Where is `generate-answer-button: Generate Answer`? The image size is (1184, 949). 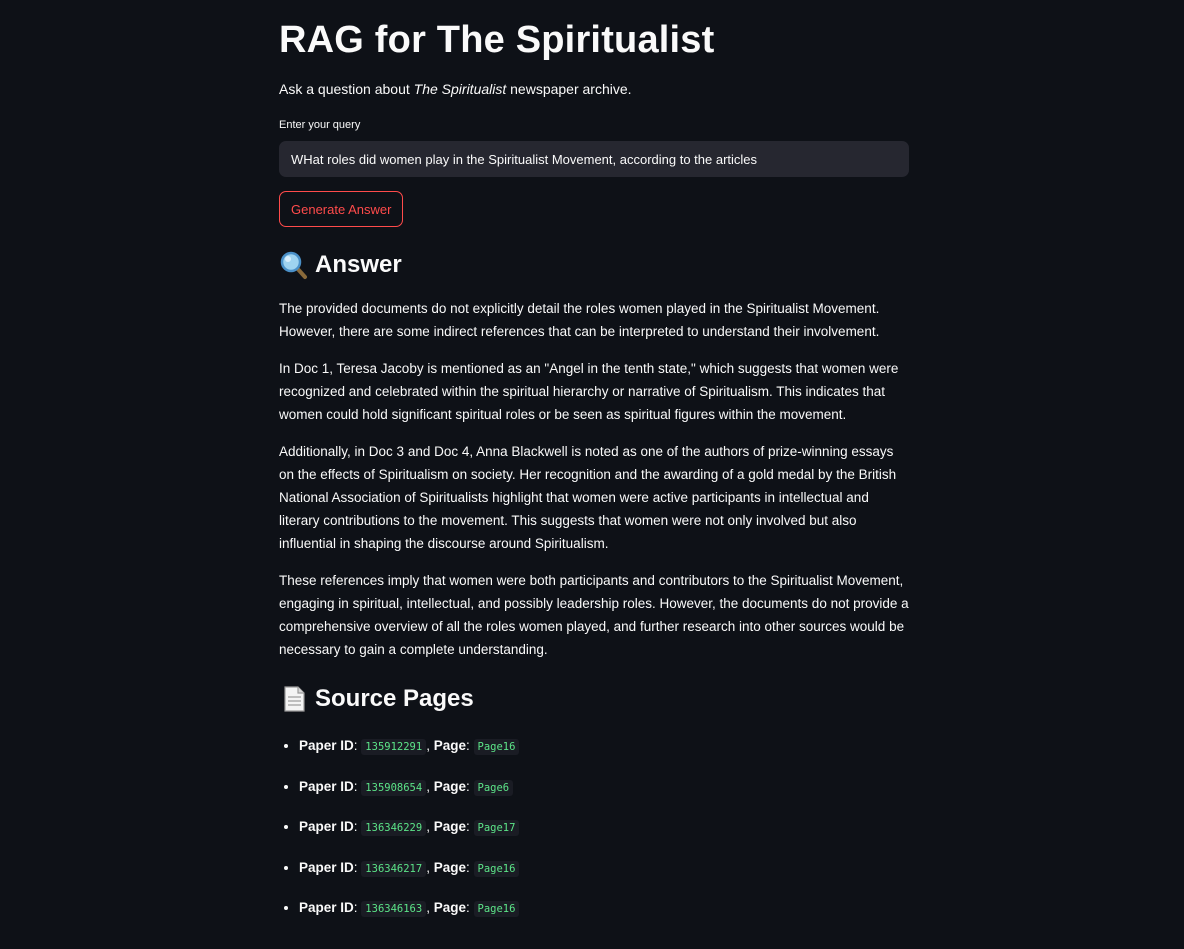 generate-answer-button: Generate Answer is located at coordinates (341, 209).